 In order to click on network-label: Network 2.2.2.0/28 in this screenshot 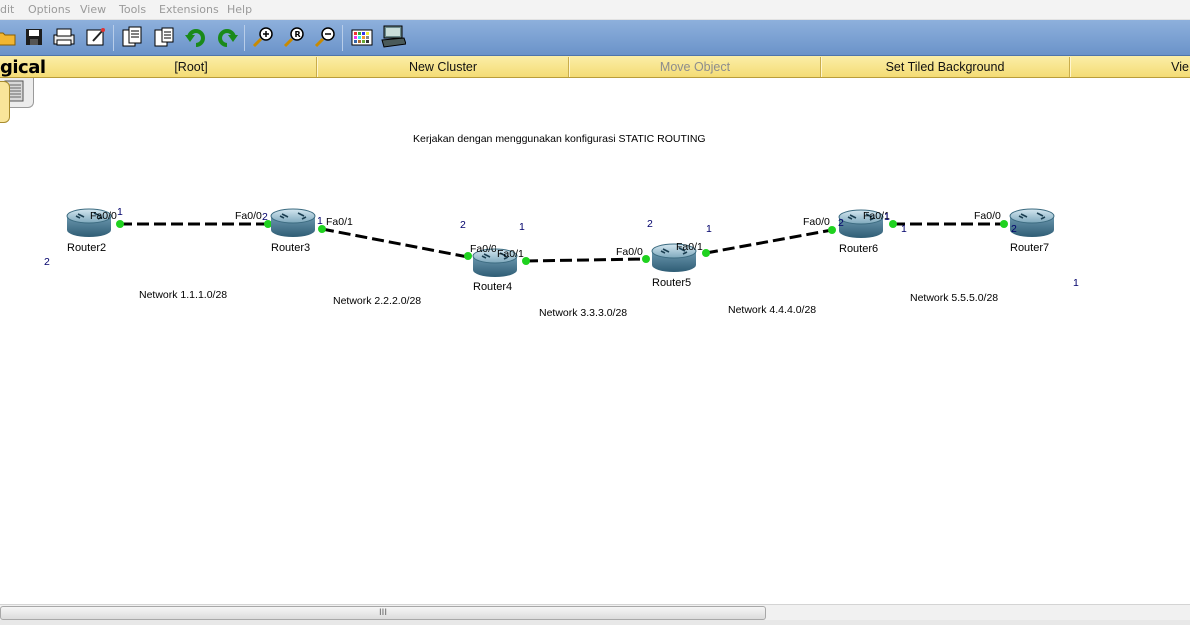, I will do `click(377, 301)`.